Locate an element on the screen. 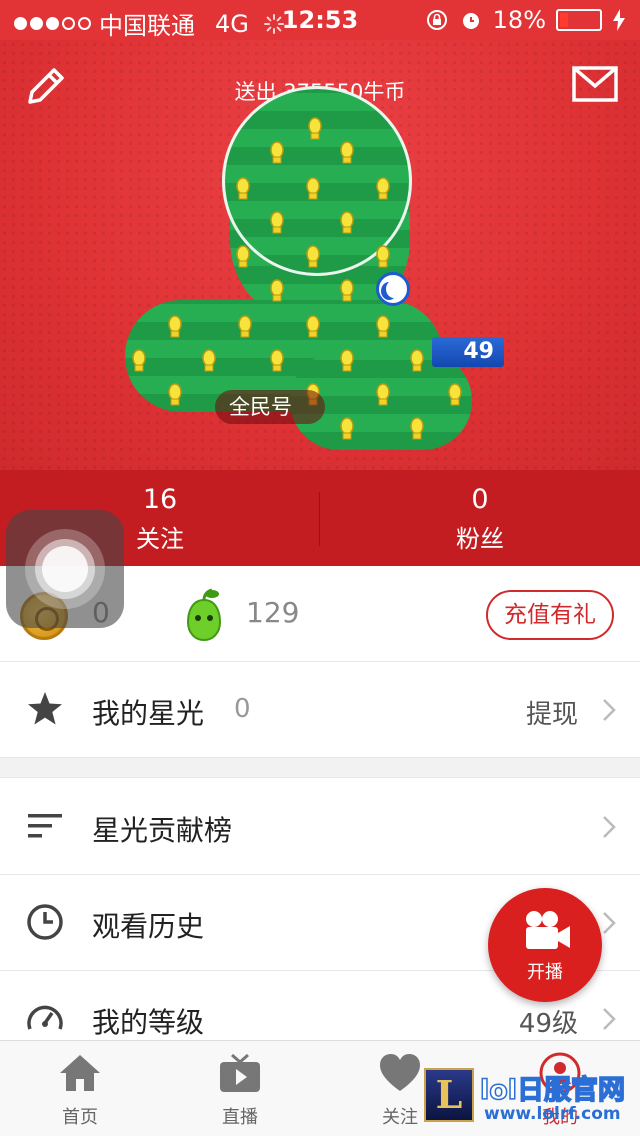 This screenshot has width=640, height=1136. tab-home: 首页 is located at coordinates (80, 1088).